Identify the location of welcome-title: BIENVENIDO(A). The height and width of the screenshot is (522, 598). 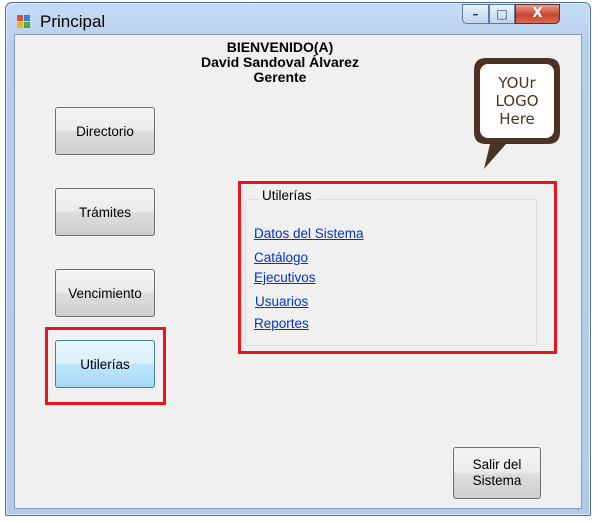
(280, 47).